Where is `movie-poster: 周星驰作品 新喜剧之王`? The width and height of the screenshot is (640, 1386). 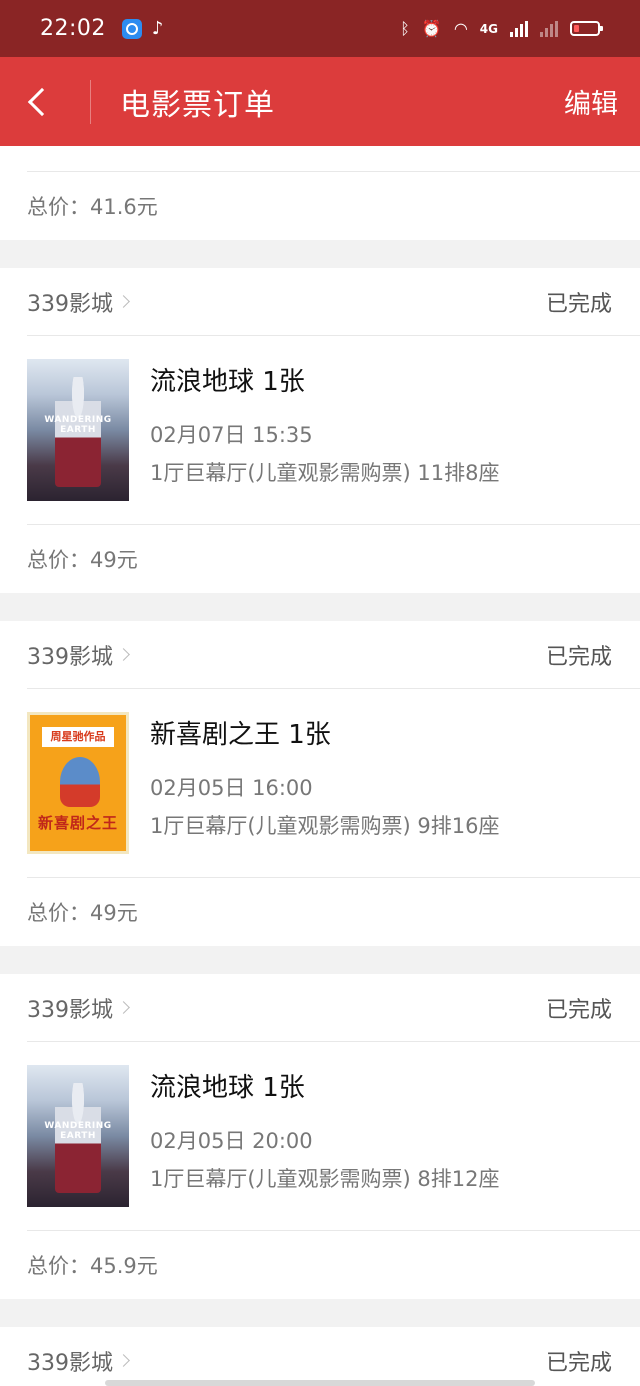 movie-poster: 周星驰作品 新喜剧之王 is located at coordinates (78, 783).